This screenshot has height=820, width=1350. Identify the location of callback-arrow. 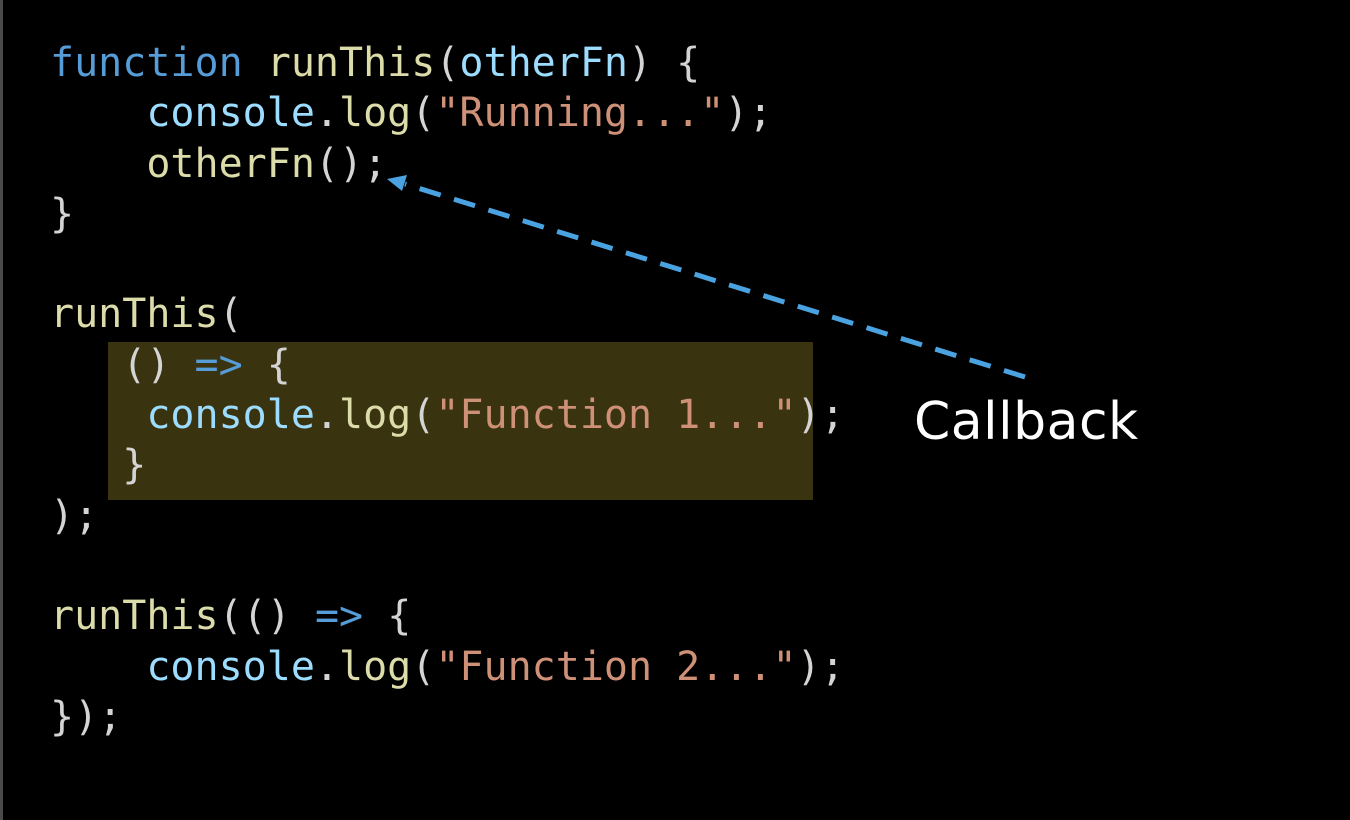
(706, 277).